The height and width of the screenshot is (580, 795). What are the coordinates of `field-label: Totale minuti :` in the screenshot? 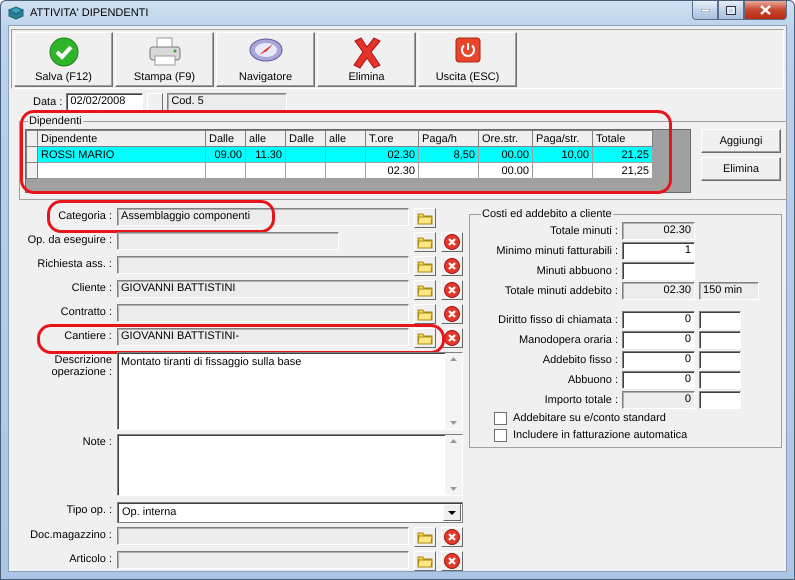 It's located at (583, 231).